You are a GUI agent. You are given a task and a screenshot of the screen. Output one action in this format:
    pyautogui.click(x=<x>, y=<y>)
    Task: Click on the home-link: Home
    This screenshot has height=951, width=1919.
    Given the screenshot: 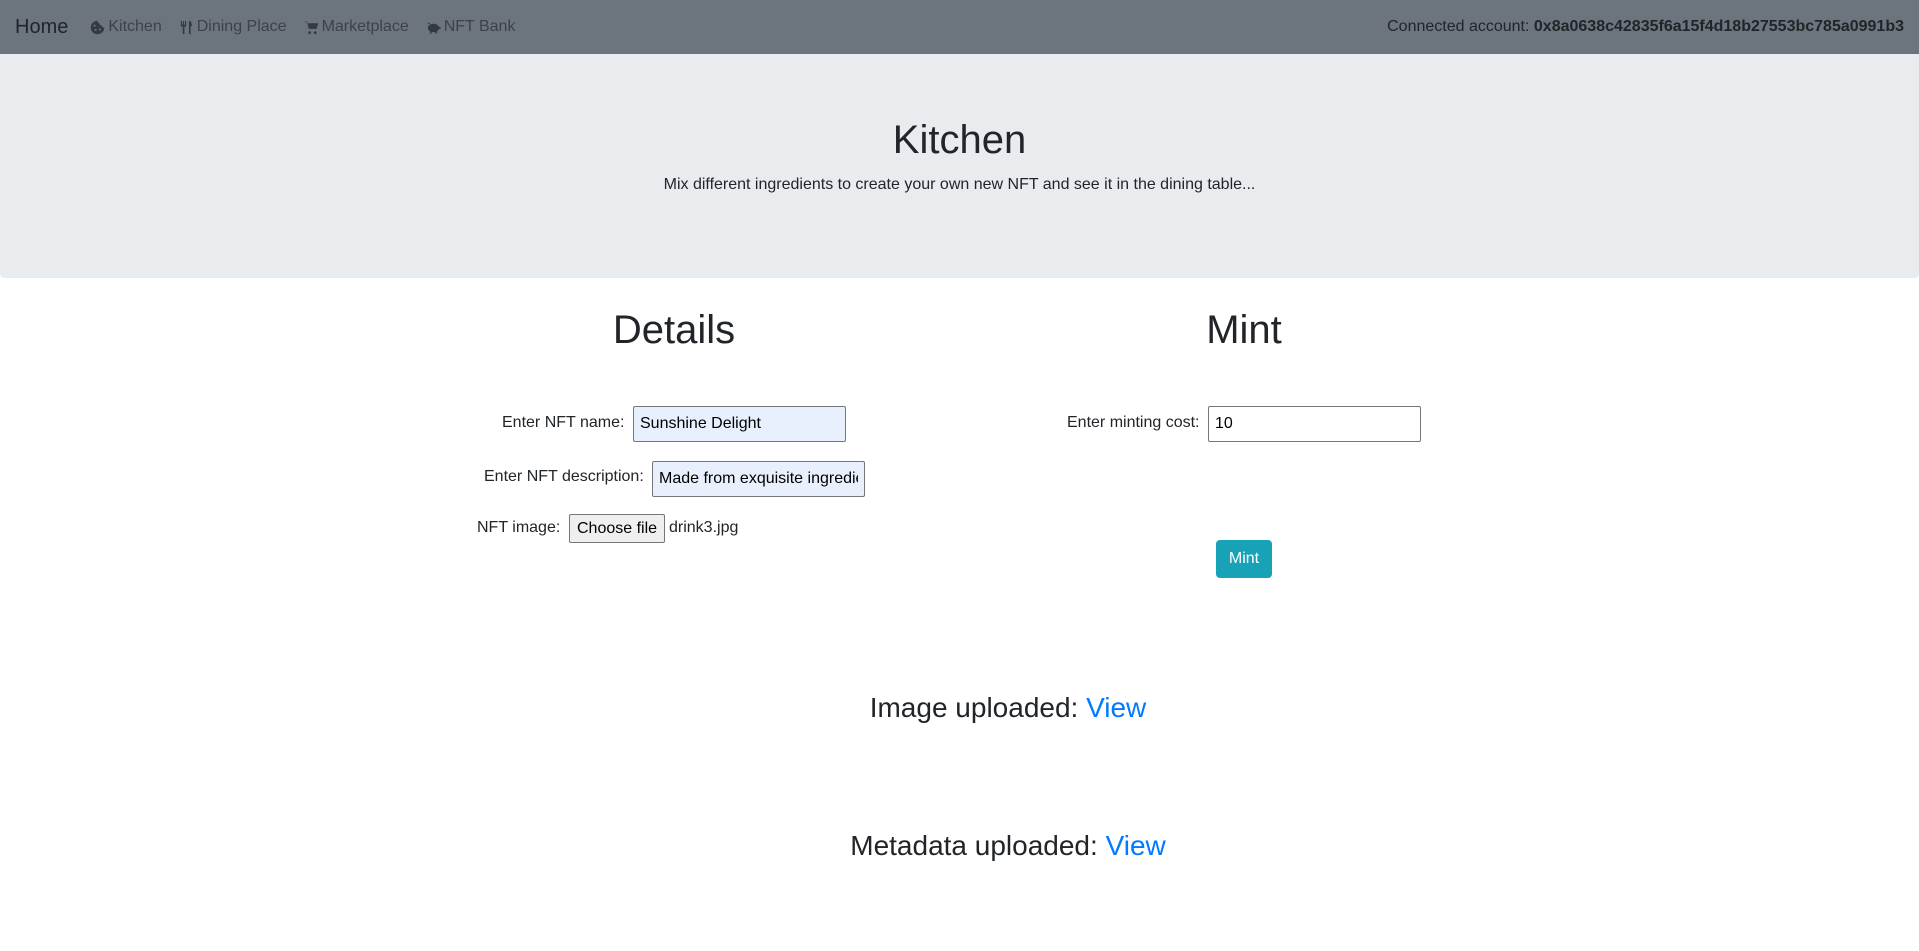 What is the action you would take?
    pyautogui.click(x=41, y=27)
    